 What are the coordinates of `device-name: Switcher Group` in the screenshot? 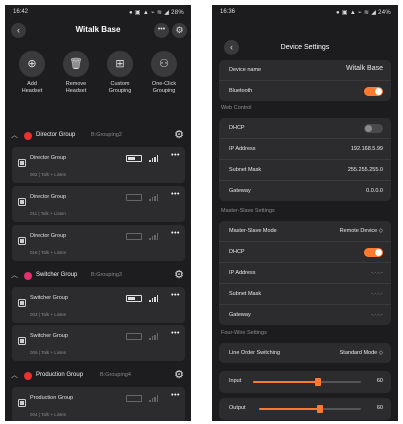 It's located at (49, 336).